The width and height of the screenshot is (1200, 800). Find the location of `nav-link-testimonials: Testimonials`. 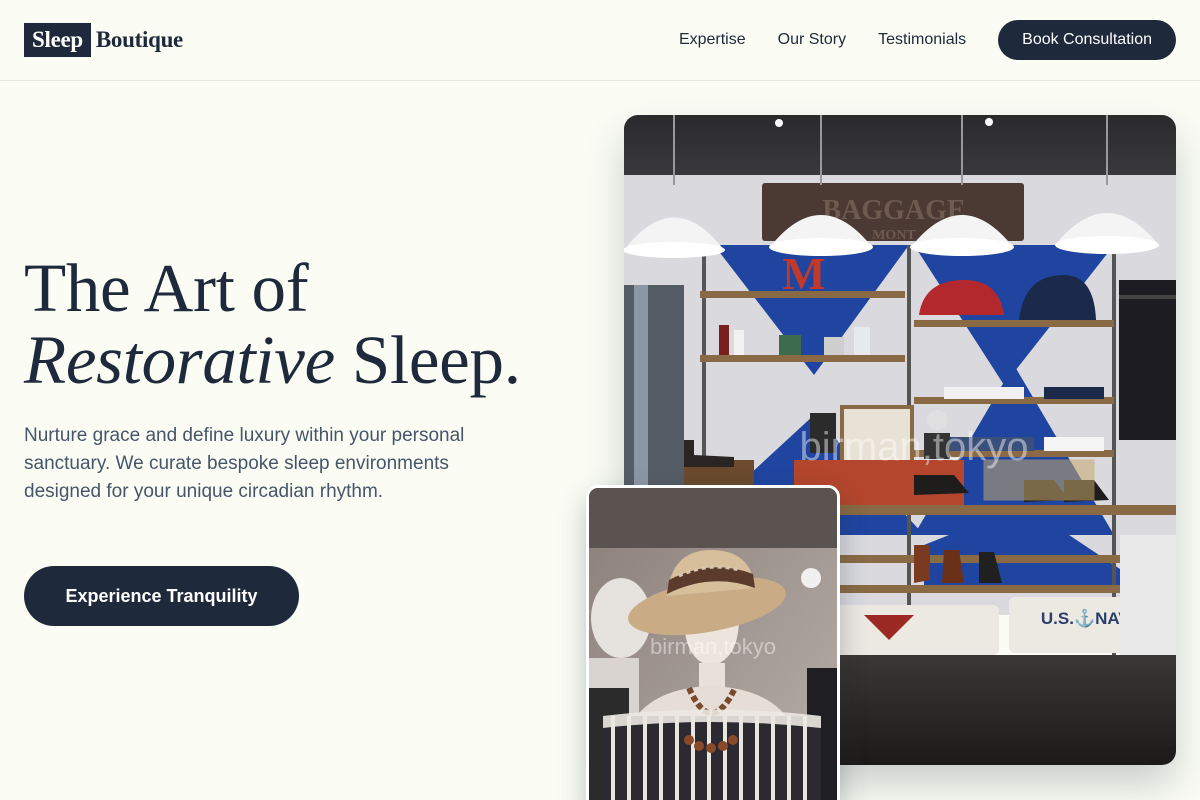

nav-link-testimonials: Testimonials is located at coordinates (922, 40).